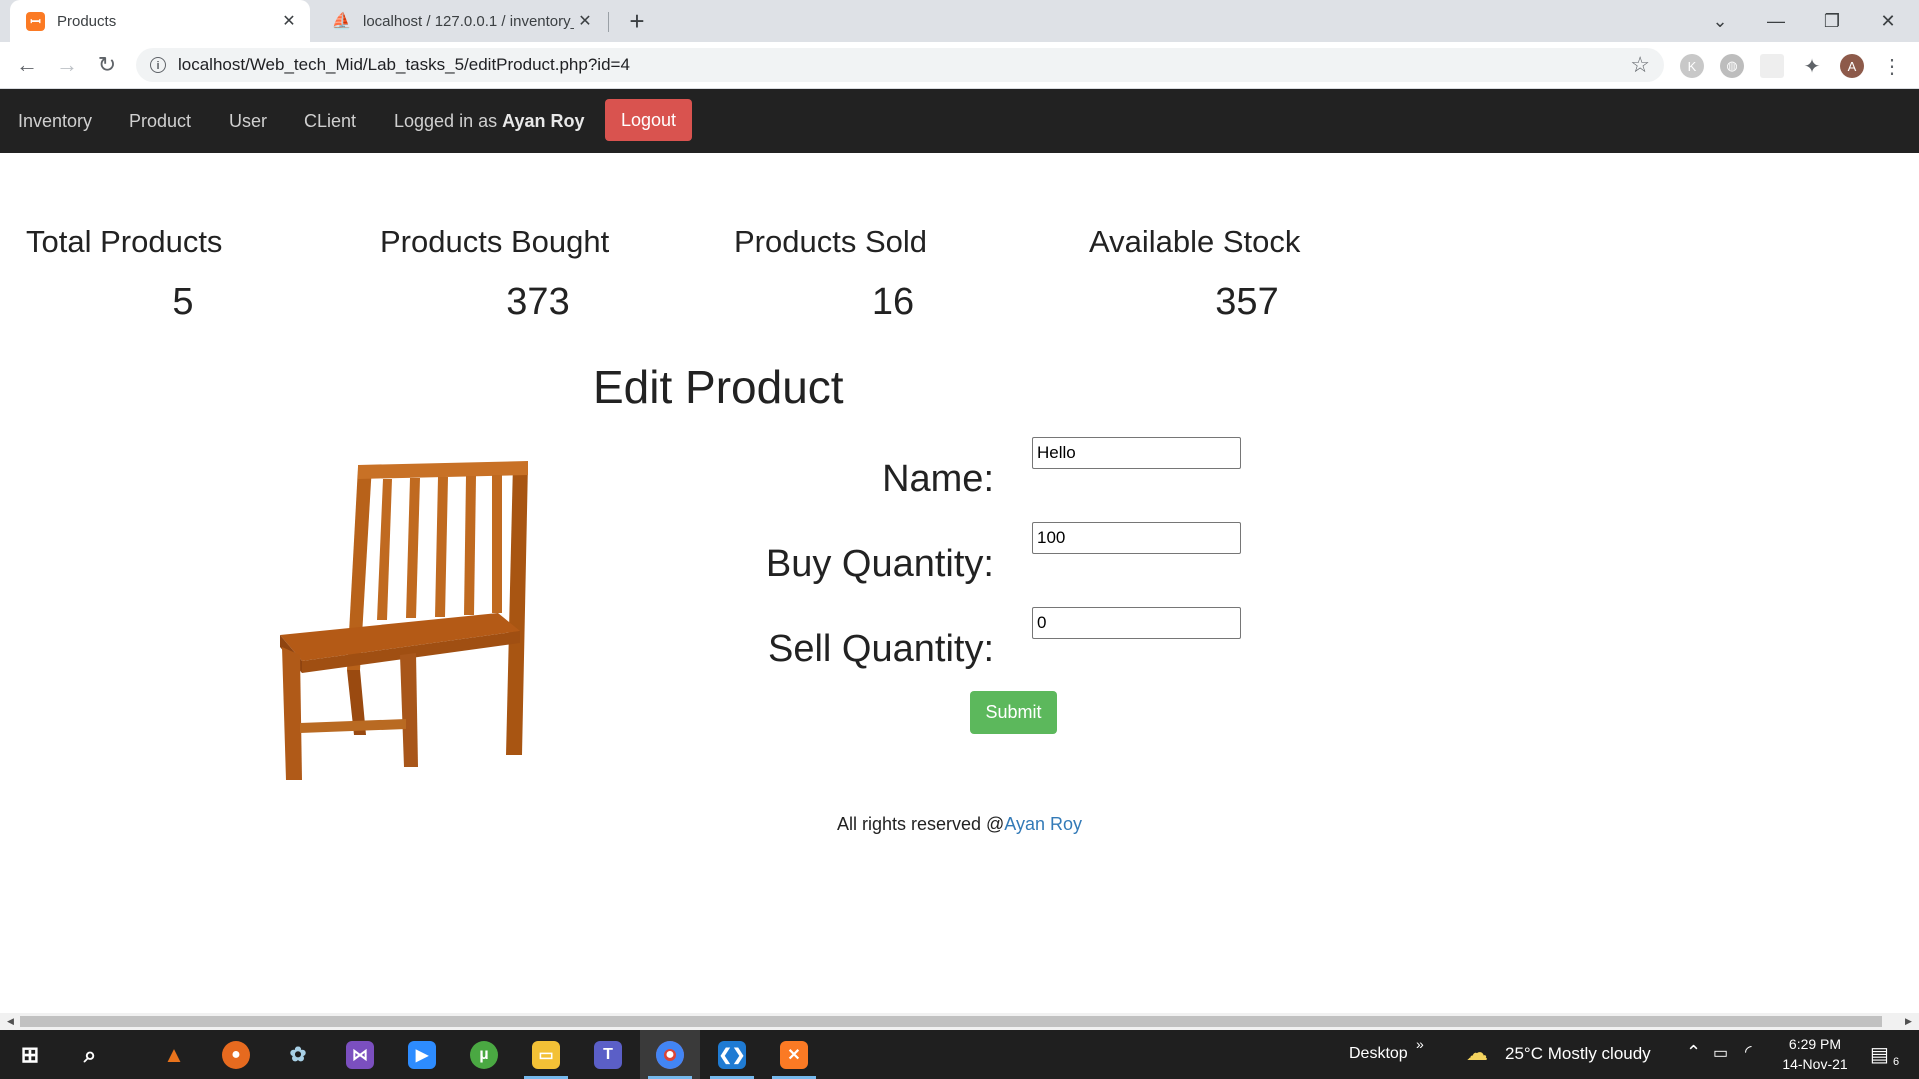  What do you see at coordinates (1896, 1062) in the screenshot?
I see `notification-count-badge: 6` at bounding box center [1896, 1062].